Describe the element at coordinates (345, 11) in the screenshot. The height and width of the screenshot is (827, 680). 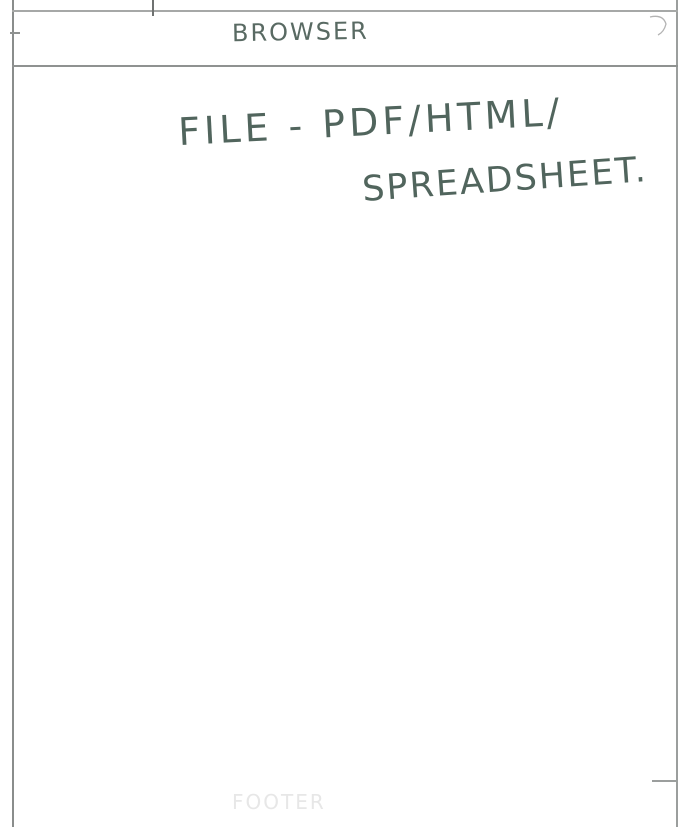
I see `browser-top-border` at that location.